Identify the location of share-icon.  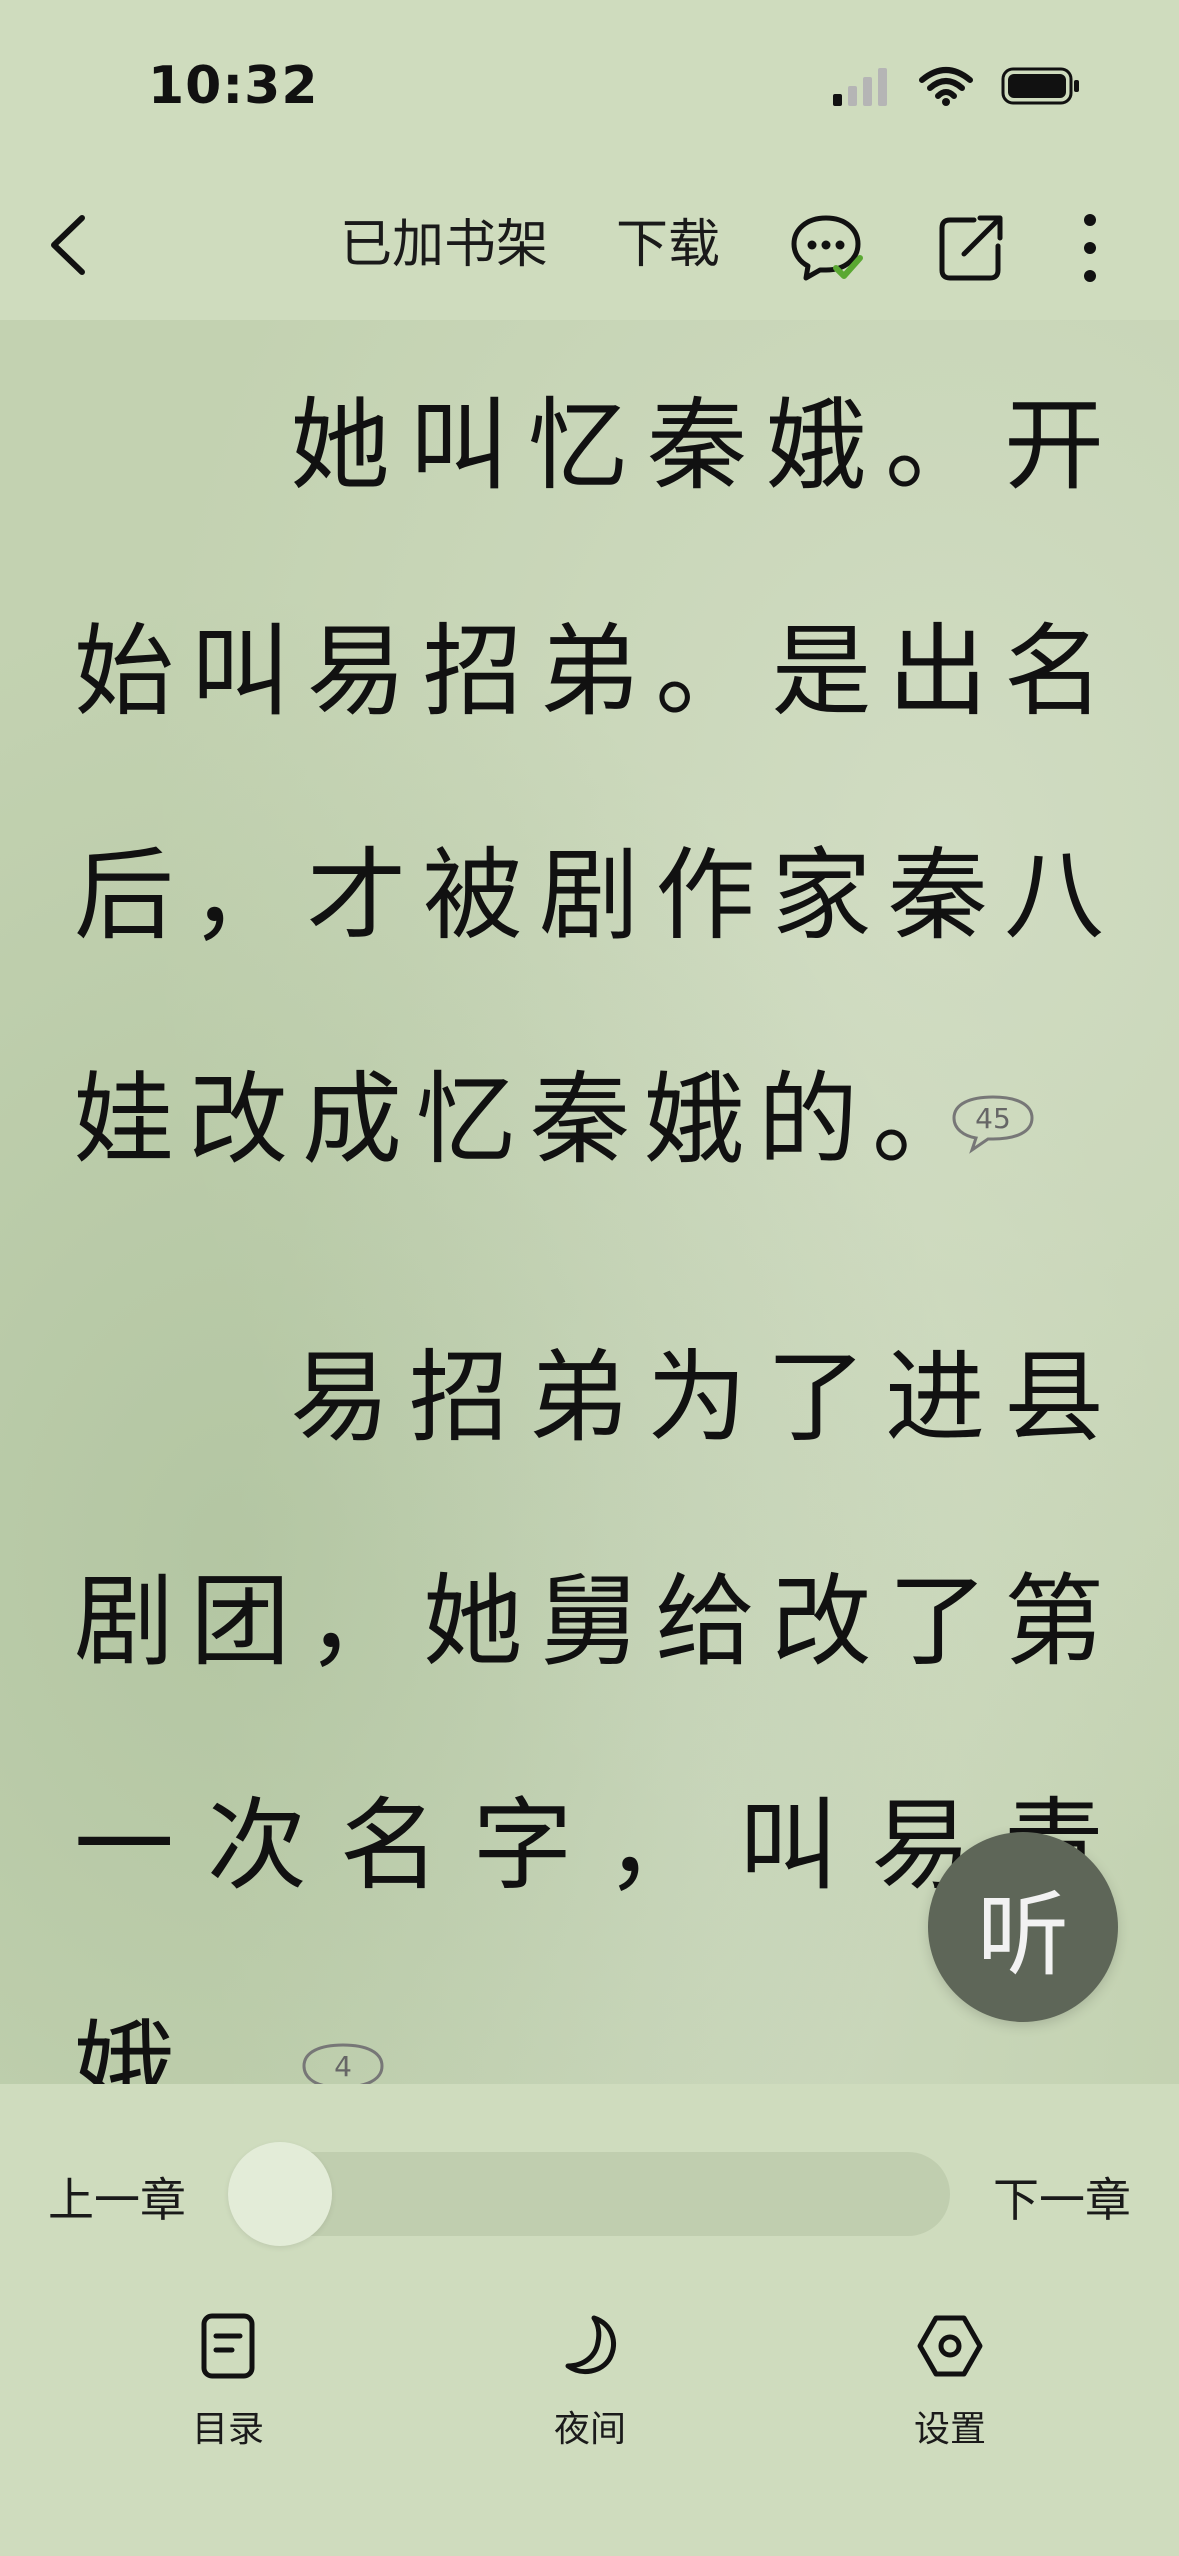
(970, 248).